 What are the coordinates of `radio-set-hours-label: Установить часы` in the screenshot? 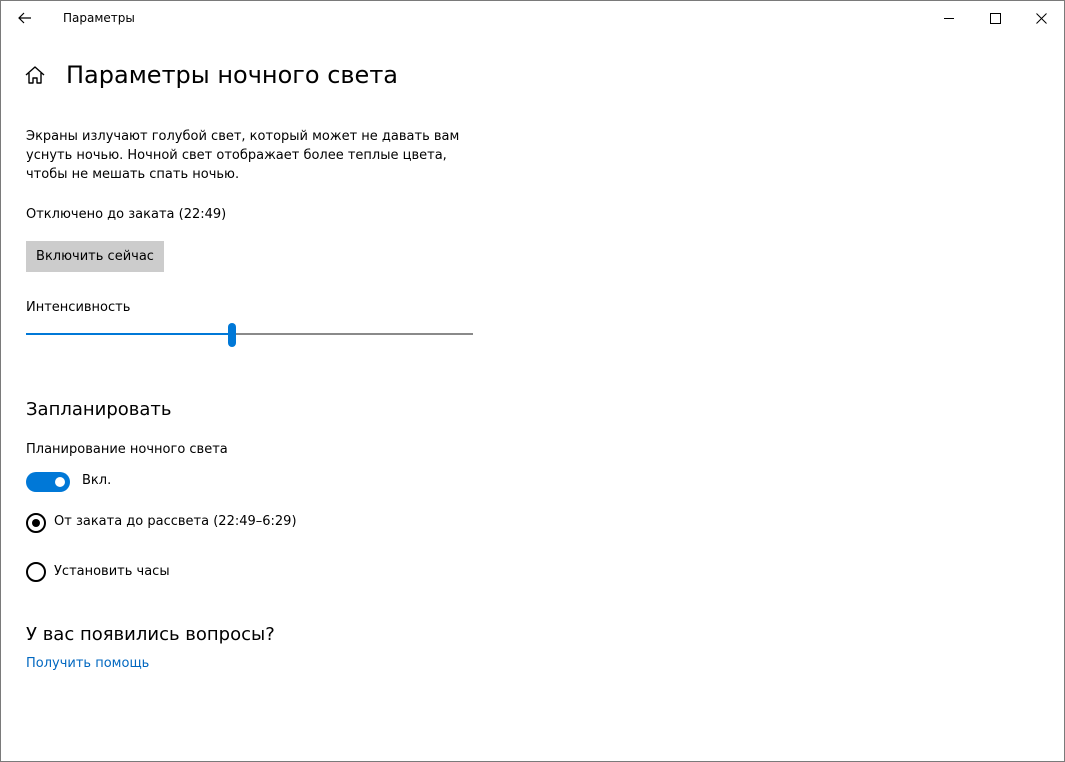 It's located at (112, 571).